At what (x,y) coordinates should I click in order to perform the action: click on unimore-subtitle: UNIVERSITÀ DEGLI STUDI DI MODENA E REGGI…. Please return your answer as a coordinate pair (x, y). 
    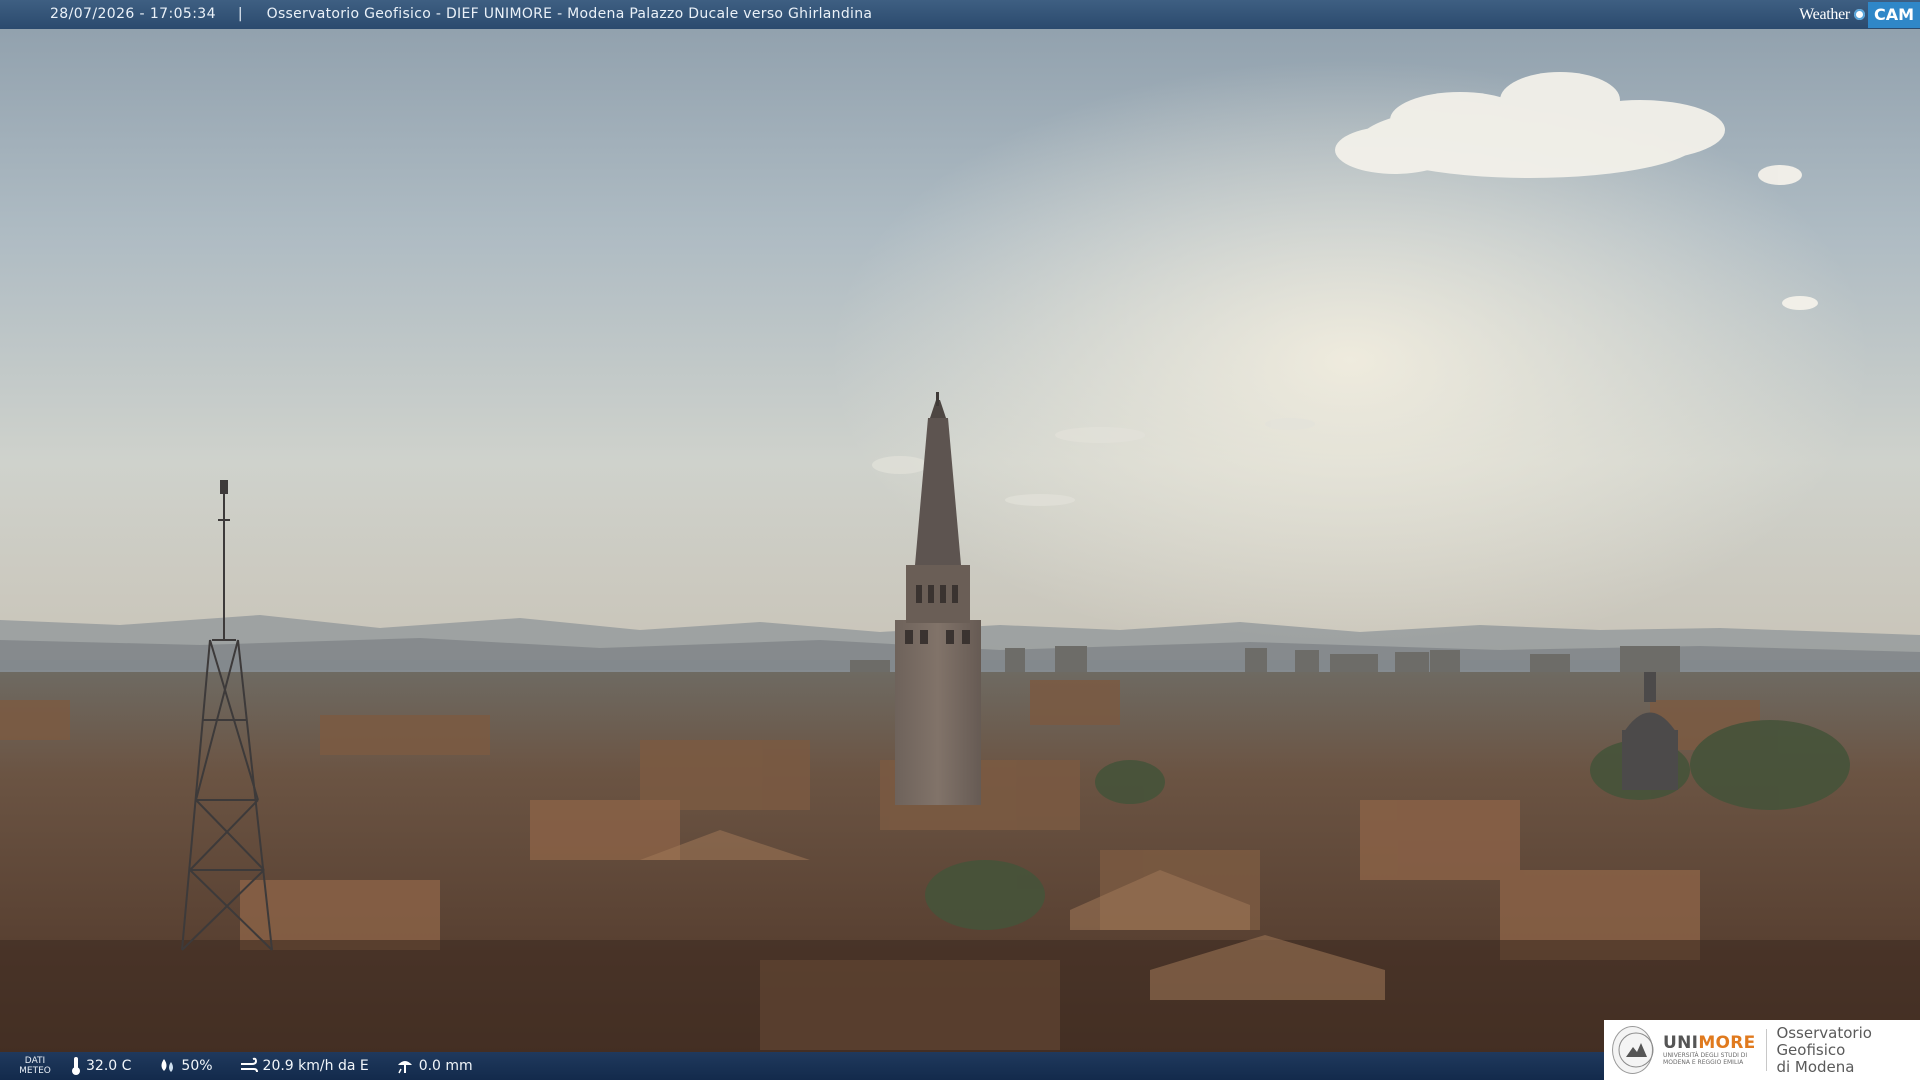
    Looking at the image, I should click on (1705, 1059).